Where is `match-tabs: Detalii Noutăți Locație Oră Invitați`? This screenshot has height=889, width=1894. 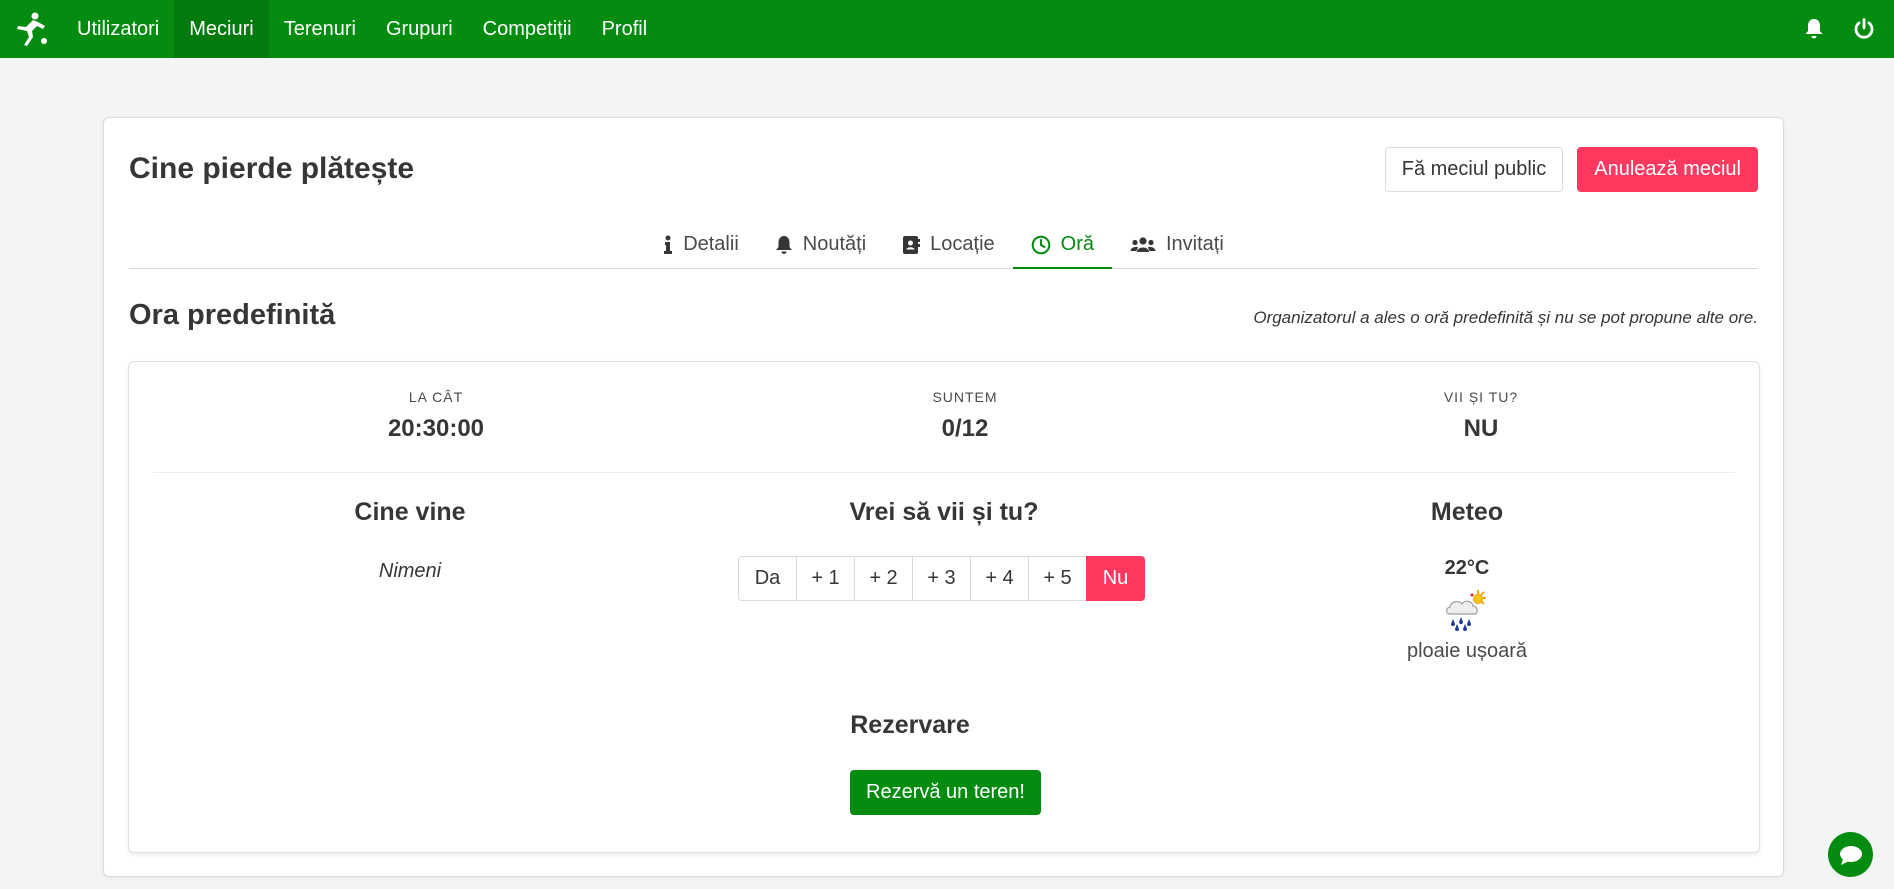
match-tabs: Detalii Noutăți Locație Oră Invitați is located at coordinates (943, 245).